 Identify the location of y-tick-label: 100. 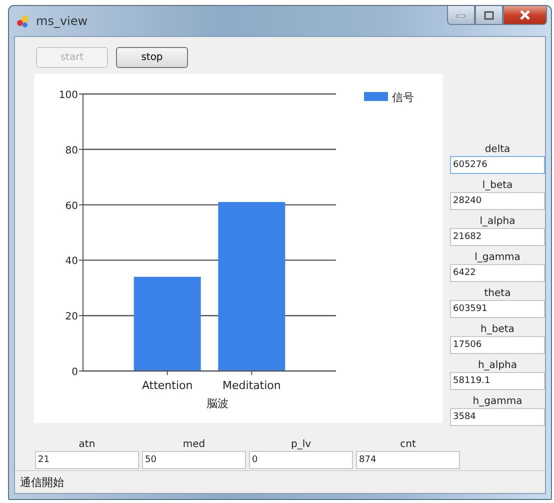
(68, 95).